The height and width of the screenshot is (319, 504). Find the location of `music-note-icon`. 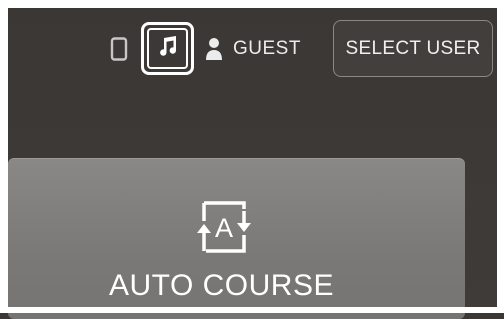

music-note-icon is located at coordinates (168, 48).